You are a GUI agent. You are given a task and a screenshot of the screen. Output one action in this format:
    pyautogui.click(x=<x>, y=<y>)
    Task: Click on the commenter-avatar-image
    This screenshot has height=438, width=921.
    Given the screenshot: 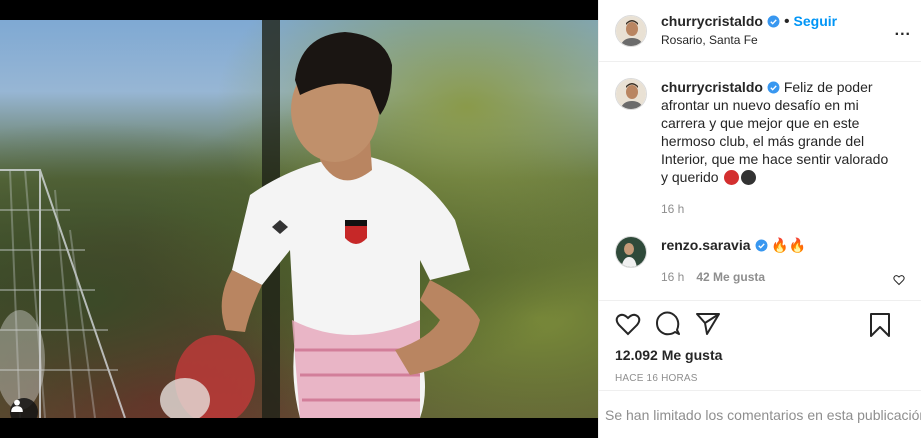 What is the action you would take?
    pyautogui.click(x=631, y=252)
    